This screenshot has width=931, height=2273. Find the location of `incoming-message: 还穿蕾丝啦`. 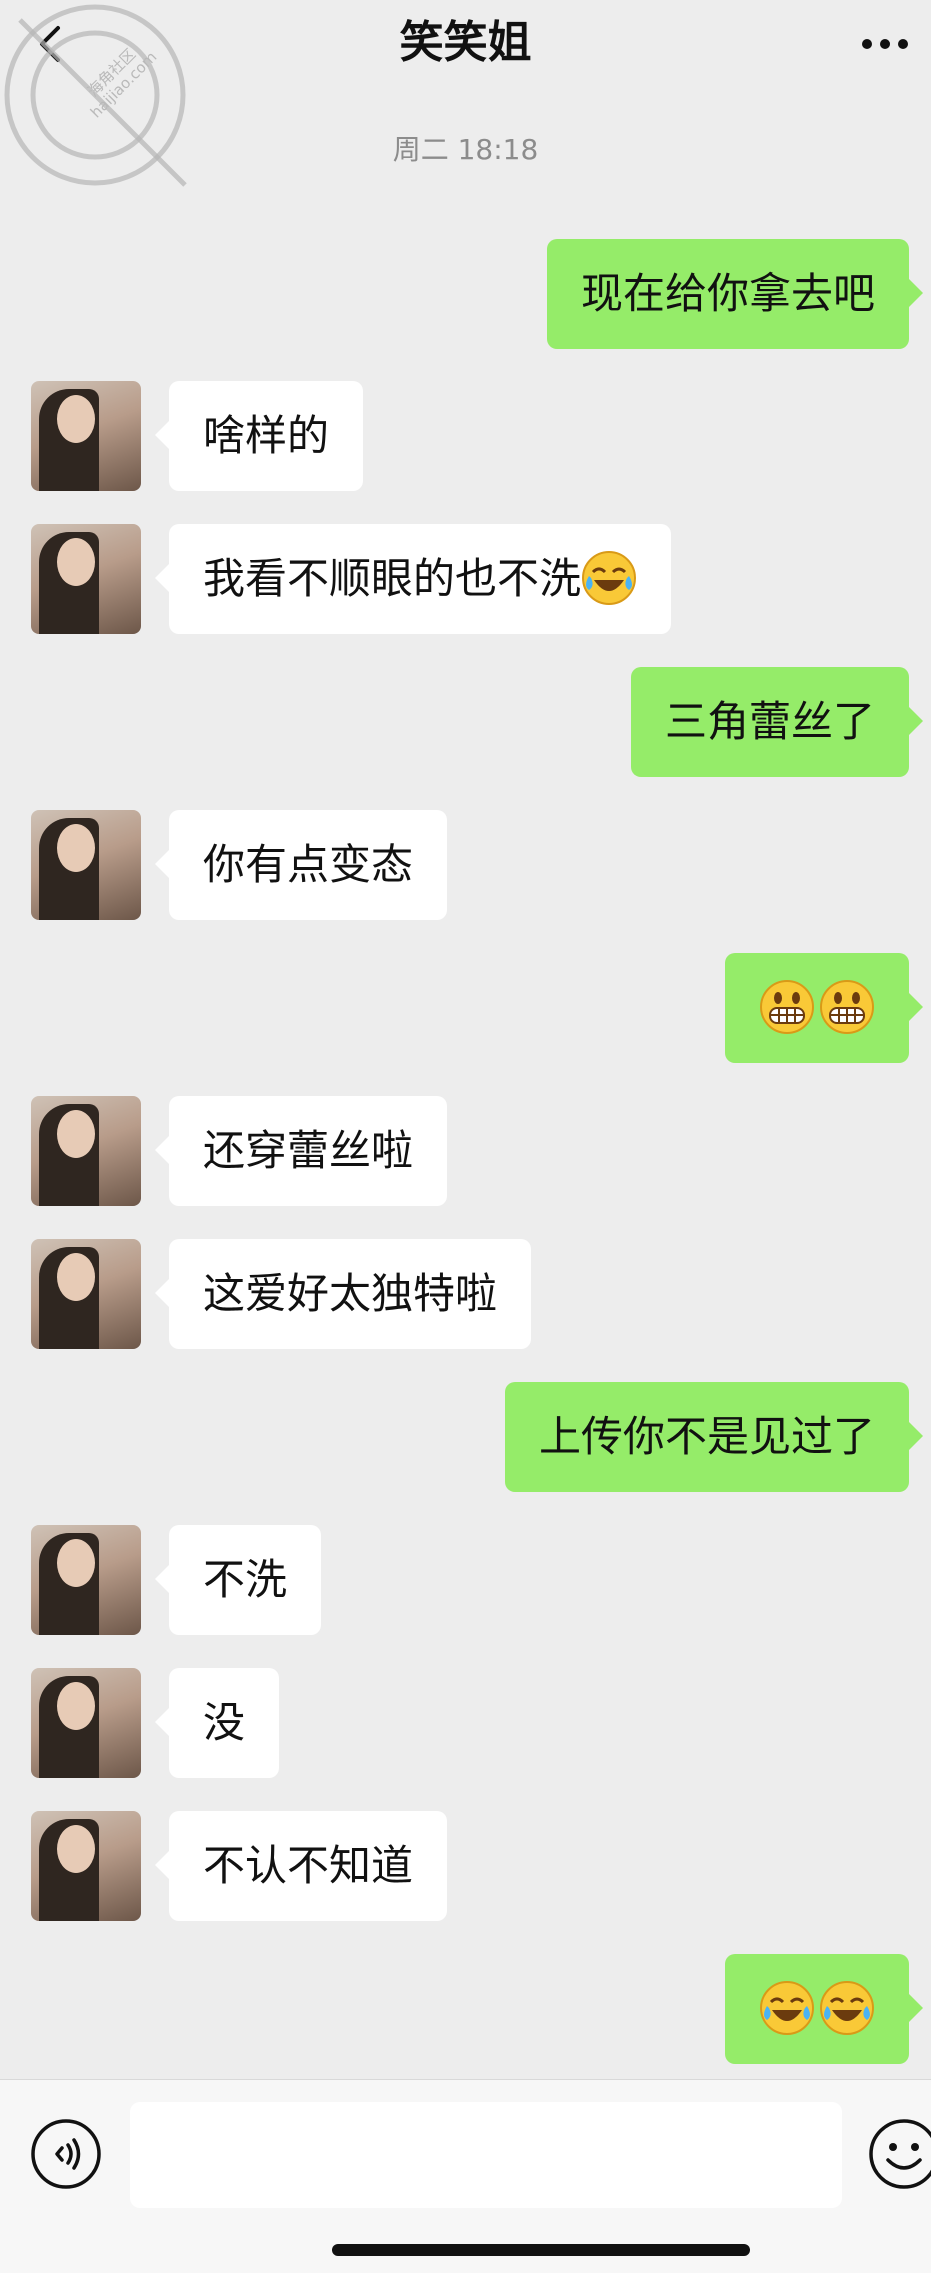

incoming-message: 还穿蕾丝啦 is located at coordinates (301, 1151).